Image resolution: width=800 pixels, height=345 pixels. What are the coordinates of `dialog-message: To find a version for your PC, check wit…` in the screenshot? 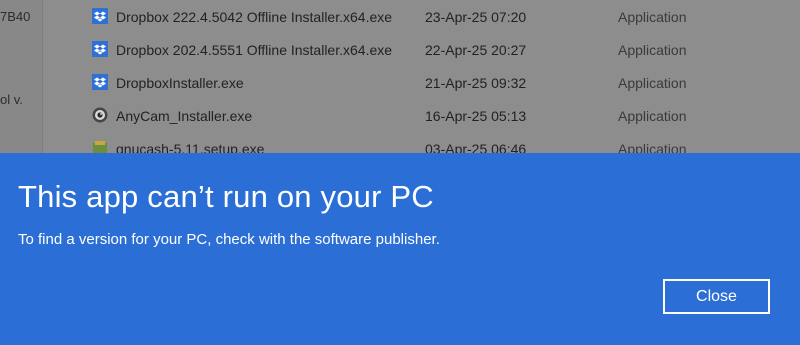 It's located at (229, 239).